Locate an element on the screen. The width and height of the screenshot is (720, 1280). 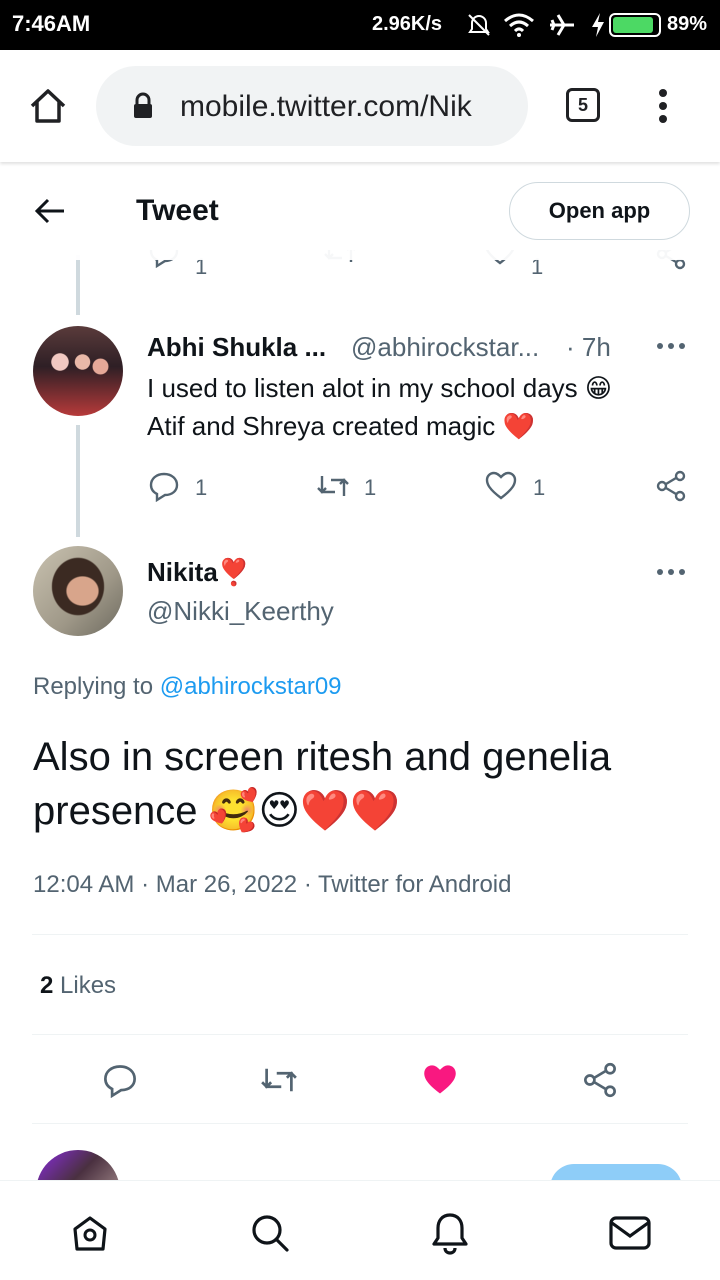
likes-summary: 2 Likes is located at coordinates (78, 986).